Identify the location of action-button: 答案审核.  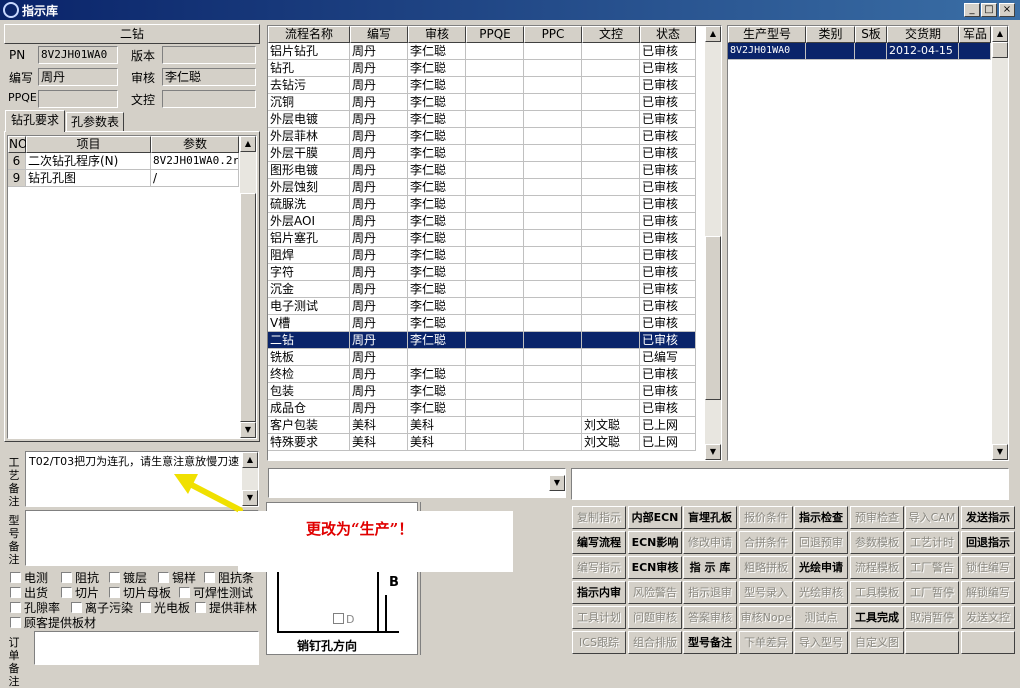
(710, 617).